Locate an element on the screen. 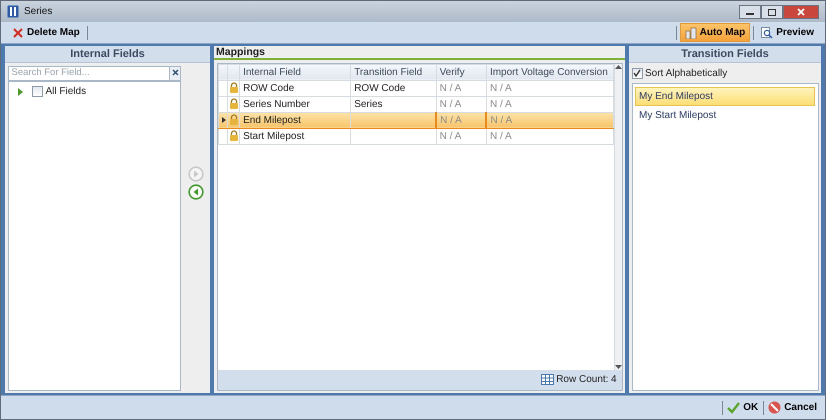 This screenshot has height=420, width=826. clear-button is located at coordinates (175, 73).